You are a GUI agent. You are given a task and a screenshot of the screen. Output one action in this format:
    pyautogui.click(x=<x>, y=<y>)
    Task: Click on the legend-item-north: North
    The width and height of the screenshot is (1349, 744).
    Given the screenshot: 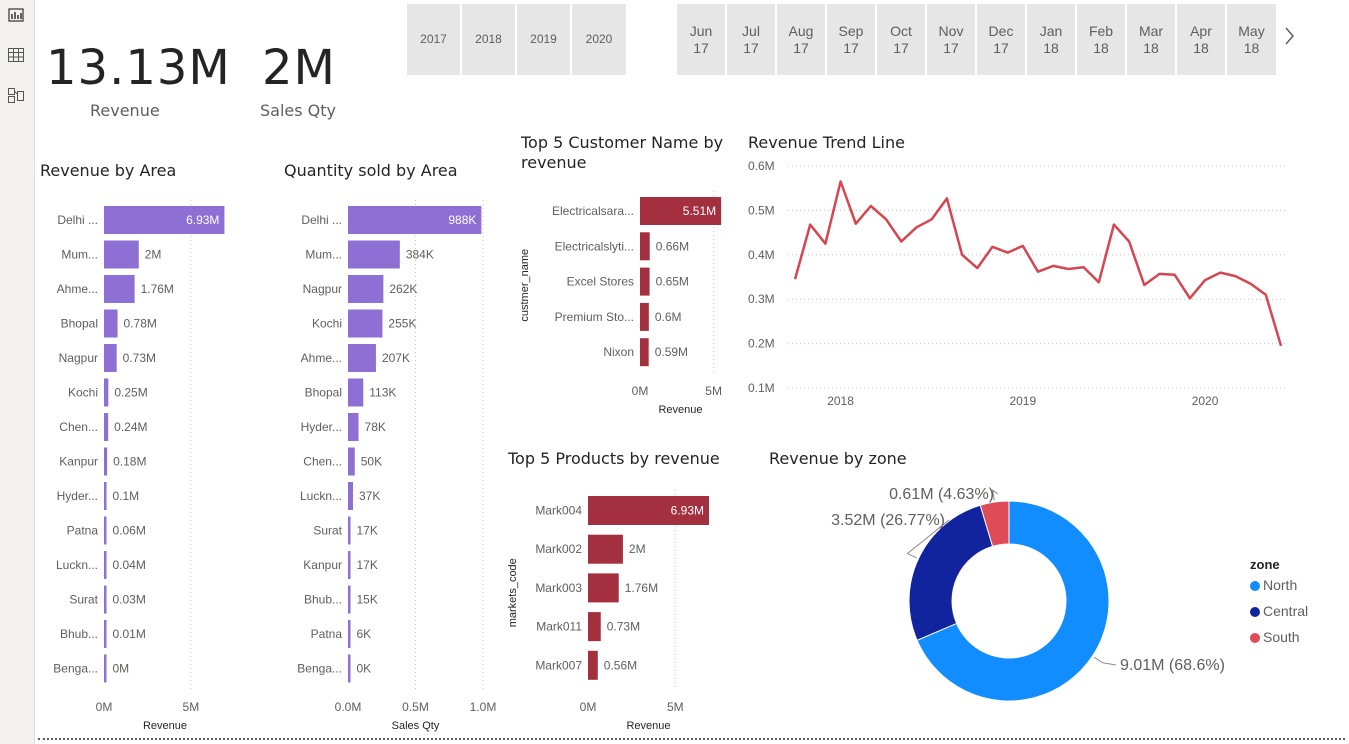 What is the action you would take?
    pyautogui.click(x=1273, y=585)
    